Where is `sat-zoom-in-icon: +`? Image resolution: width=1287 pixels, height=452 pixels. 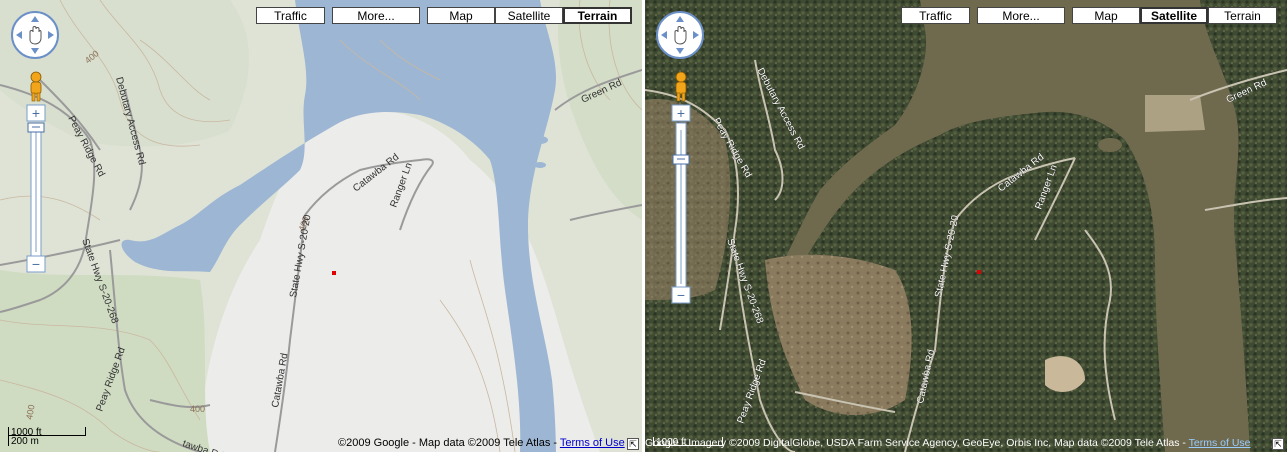 sat-zoom-in-icon: + is located at coordinates (681, 113).